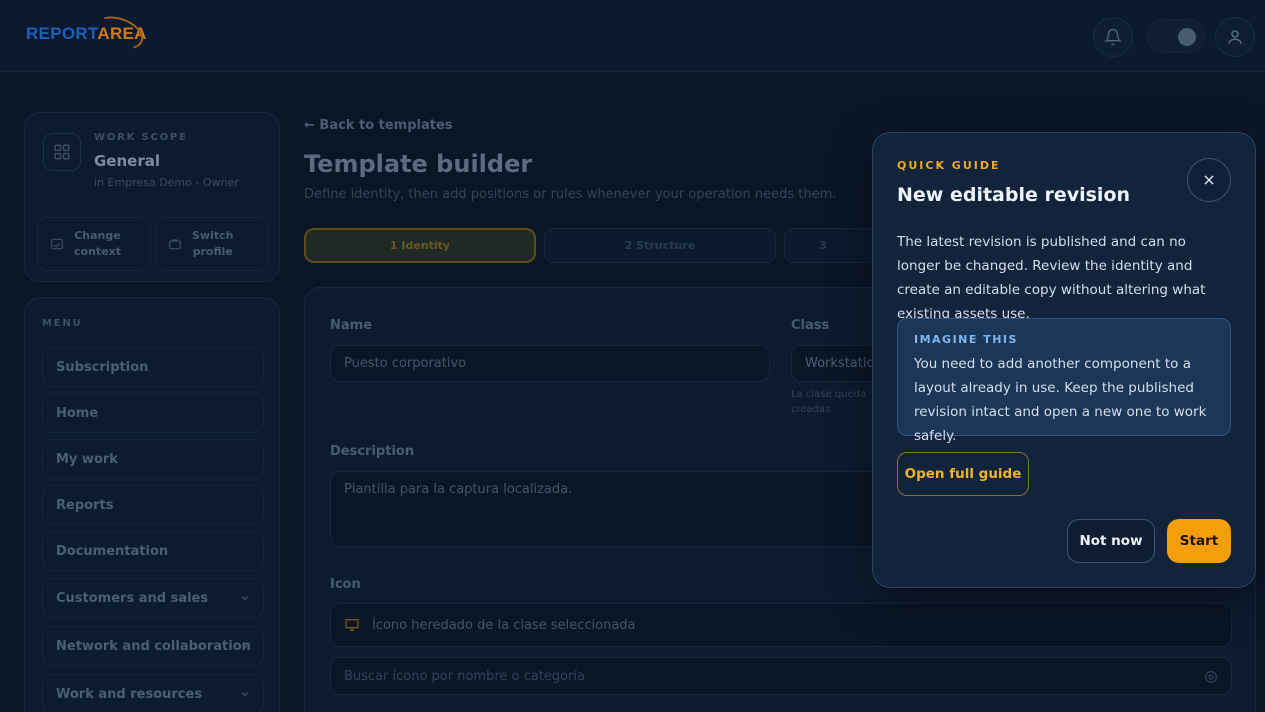 This screenshot has width=1265, height=712. I want to click on sidebar-item-home: Home, so click(153, 413).